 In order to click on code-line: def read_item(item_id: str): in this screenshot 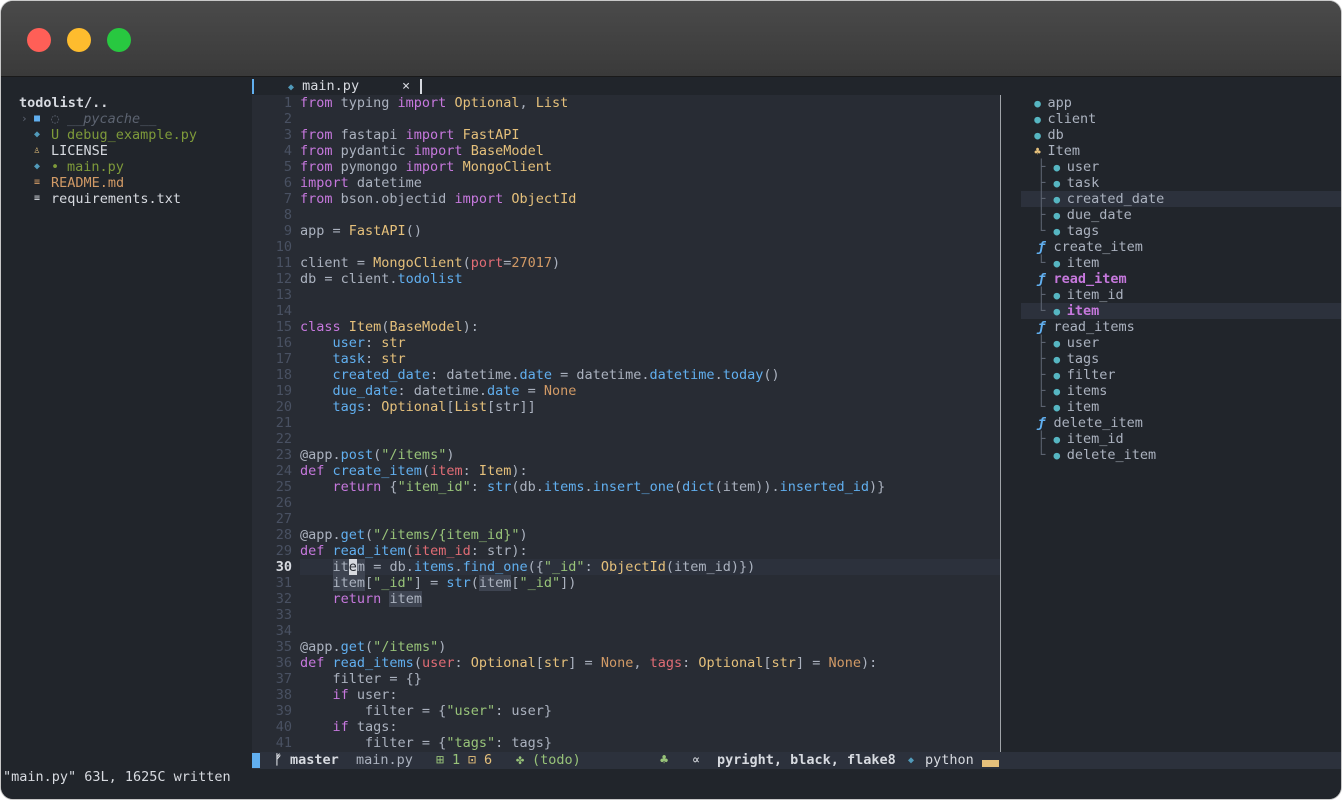, I will do `click(414, 551)`.